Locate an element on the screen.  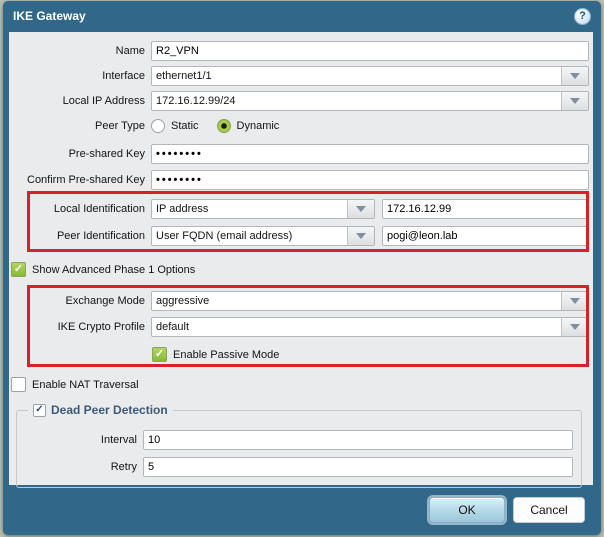
exchange-mode-label: Exchange Mode is located at coordinates (105, 301).